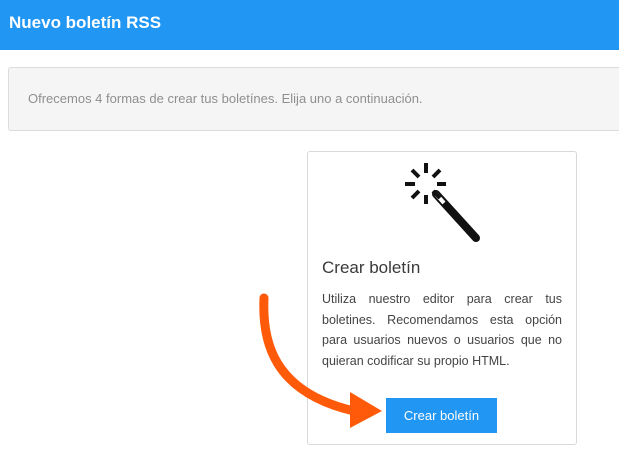 The width and height of the screenshot is (619, 463). I want to click on card-title: Crear boletín, so click(371, 267).